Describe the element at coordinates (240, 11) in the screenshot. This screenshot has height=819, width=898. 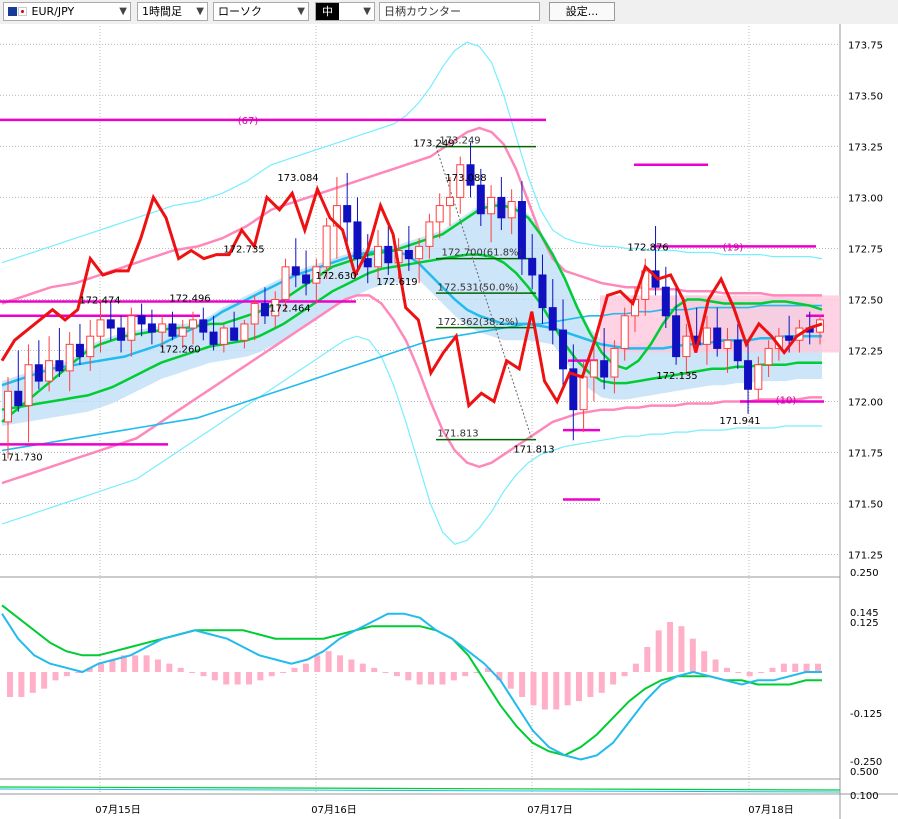
I see `chart-kind-label: ローソク` at that location.